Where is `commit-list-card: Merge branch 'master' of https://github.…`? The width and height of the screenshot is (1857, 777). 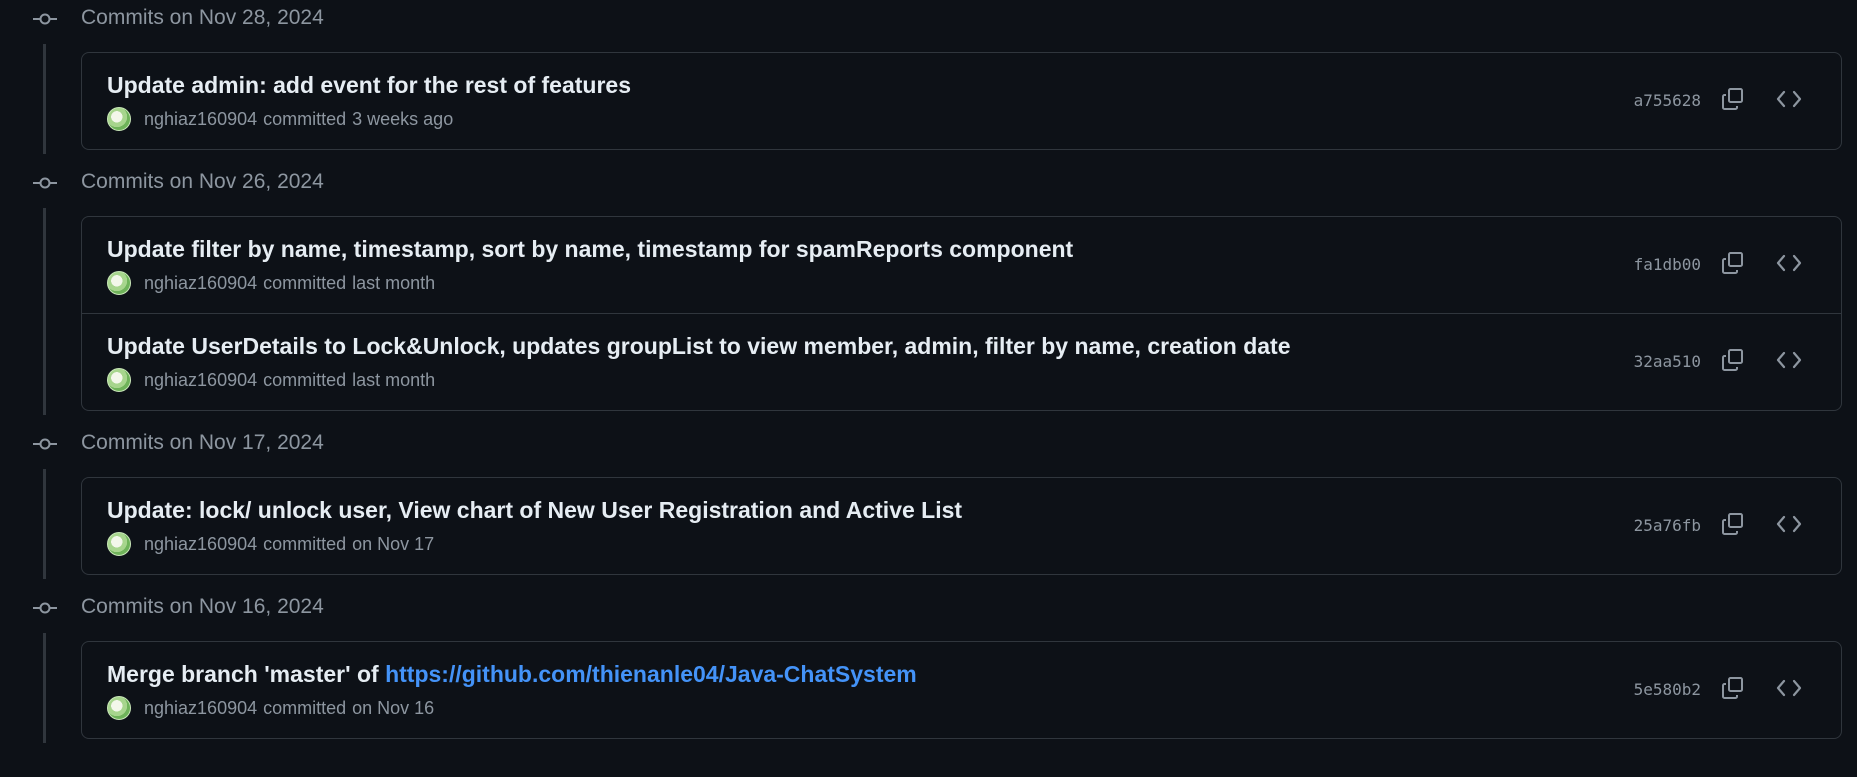 commit-list-card: Merge branch 'master' of https://github.… is located at coordinates (961, 690).